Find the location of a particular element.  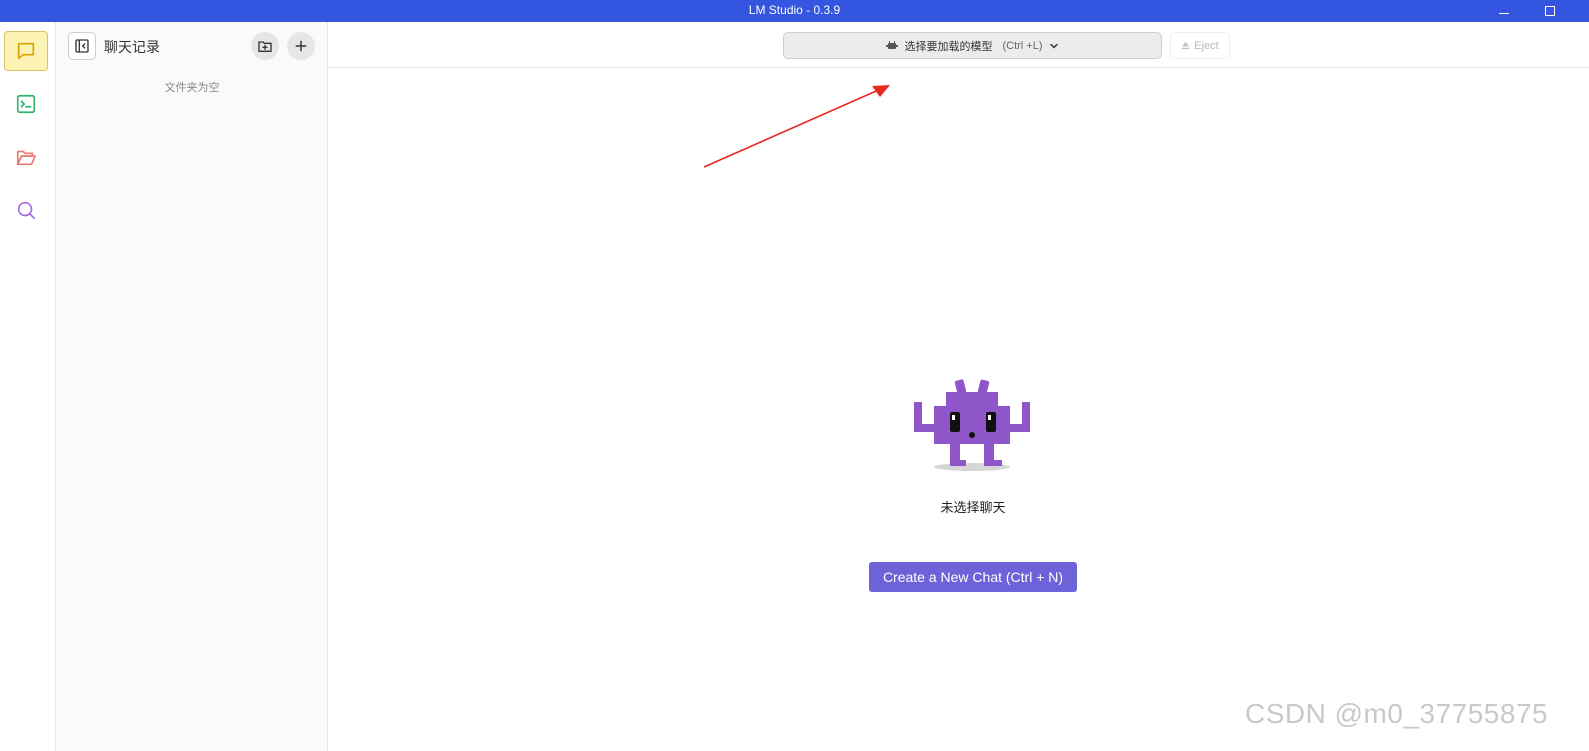

maximize-button is located at coordinates (1550, 11).